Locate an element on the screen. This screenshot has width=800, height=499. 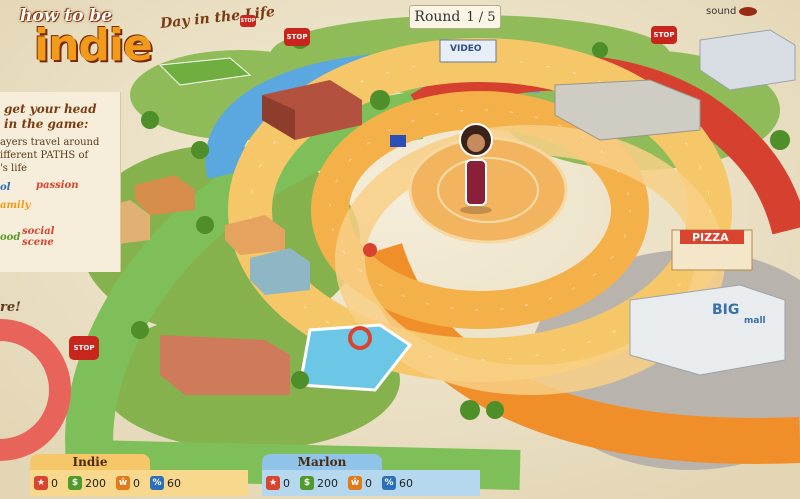
here-label: re! is located at coordinates (10, 307).